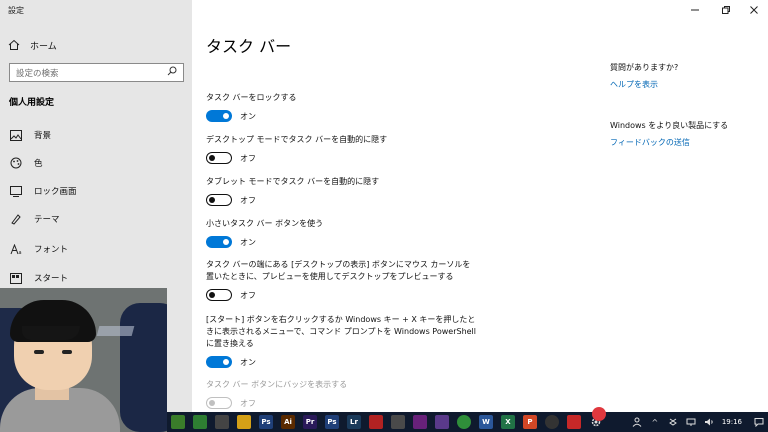  I want to click on eye-right, so click(67, 352).